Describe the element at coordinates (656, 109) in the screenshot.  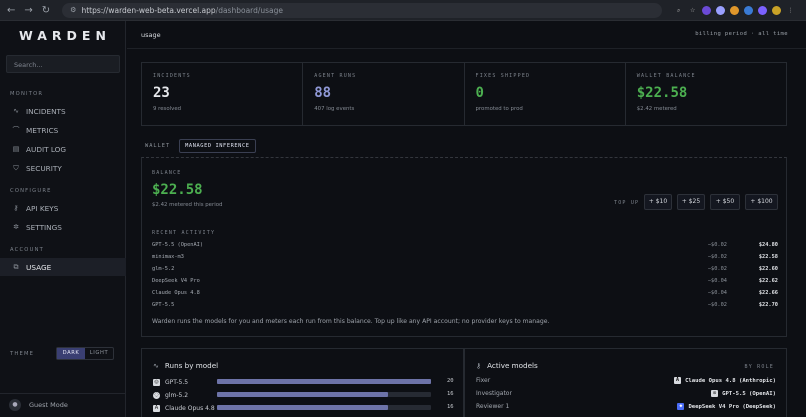
I see `stat-sub: $2.42 metered` at that location.